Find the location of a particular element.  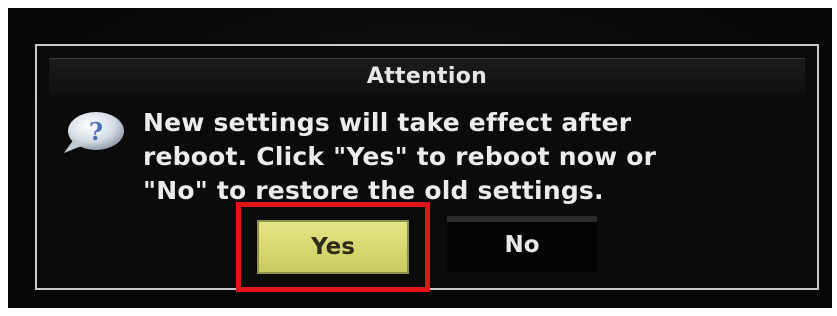

question-bubble-icon: ? is located at coordinates (94, 132).